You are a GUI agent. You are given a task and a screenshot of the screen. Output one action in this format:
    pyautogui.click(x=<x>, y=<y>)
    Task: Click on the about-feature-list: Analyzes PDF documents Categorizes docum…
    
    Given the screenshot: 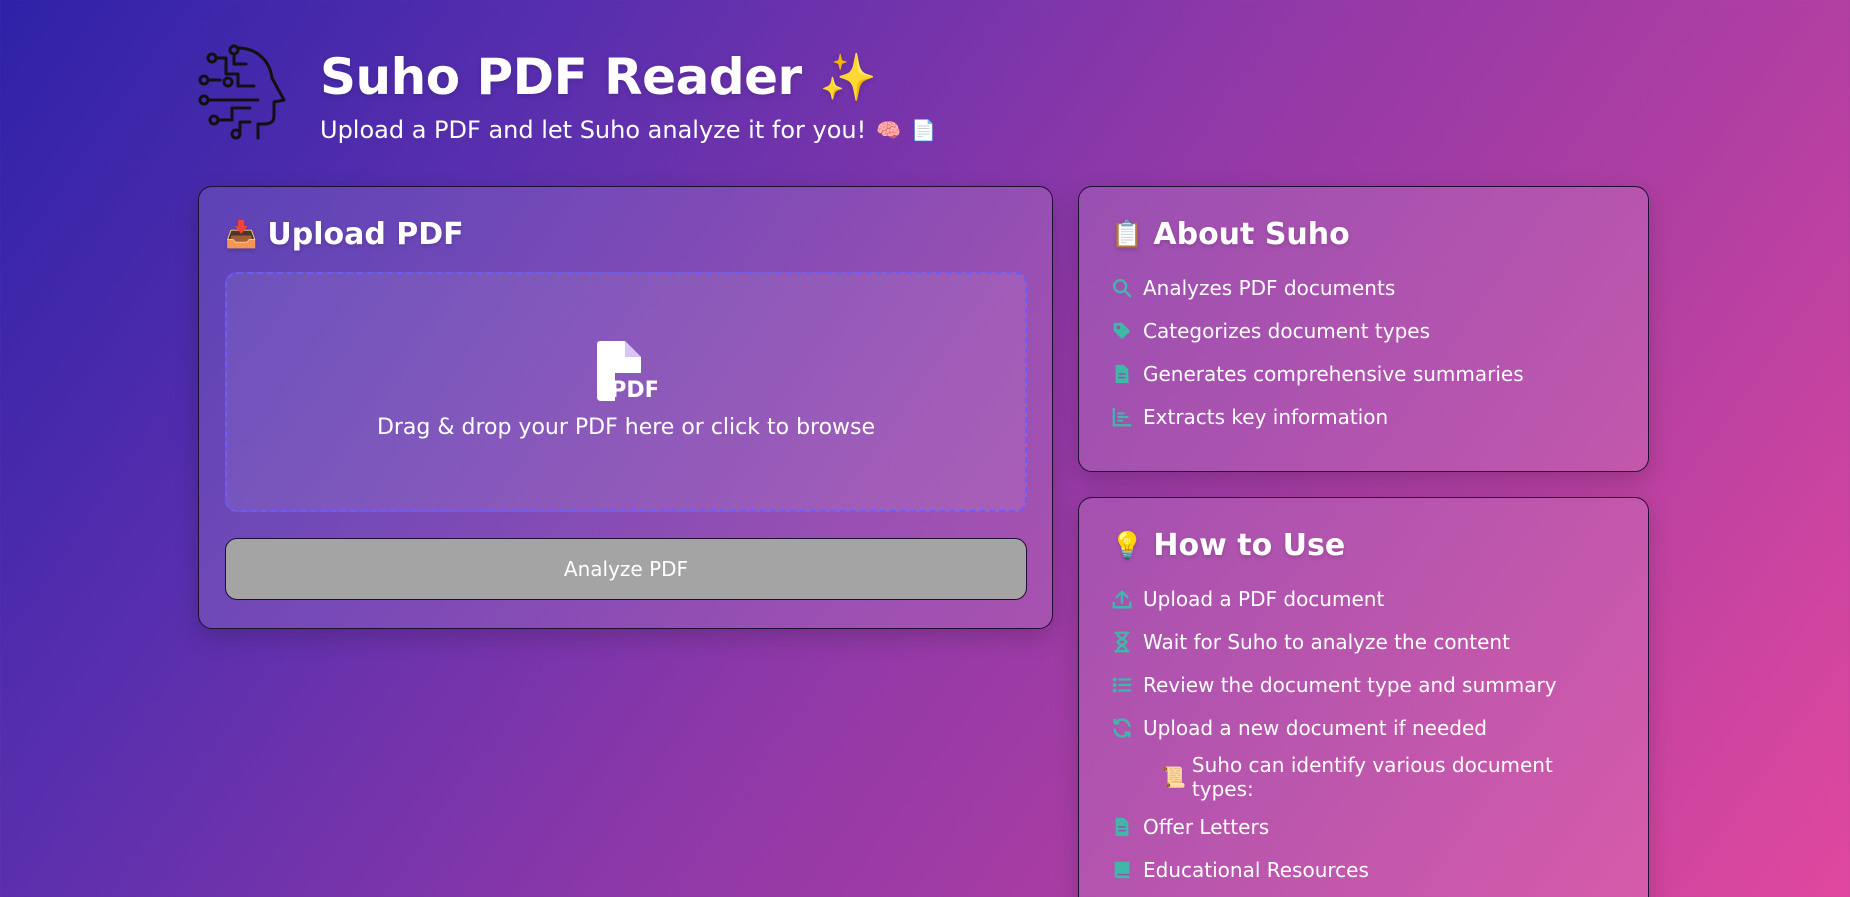 What is the action you would take?
    pyautogui.click(x=1363, y=352)
    